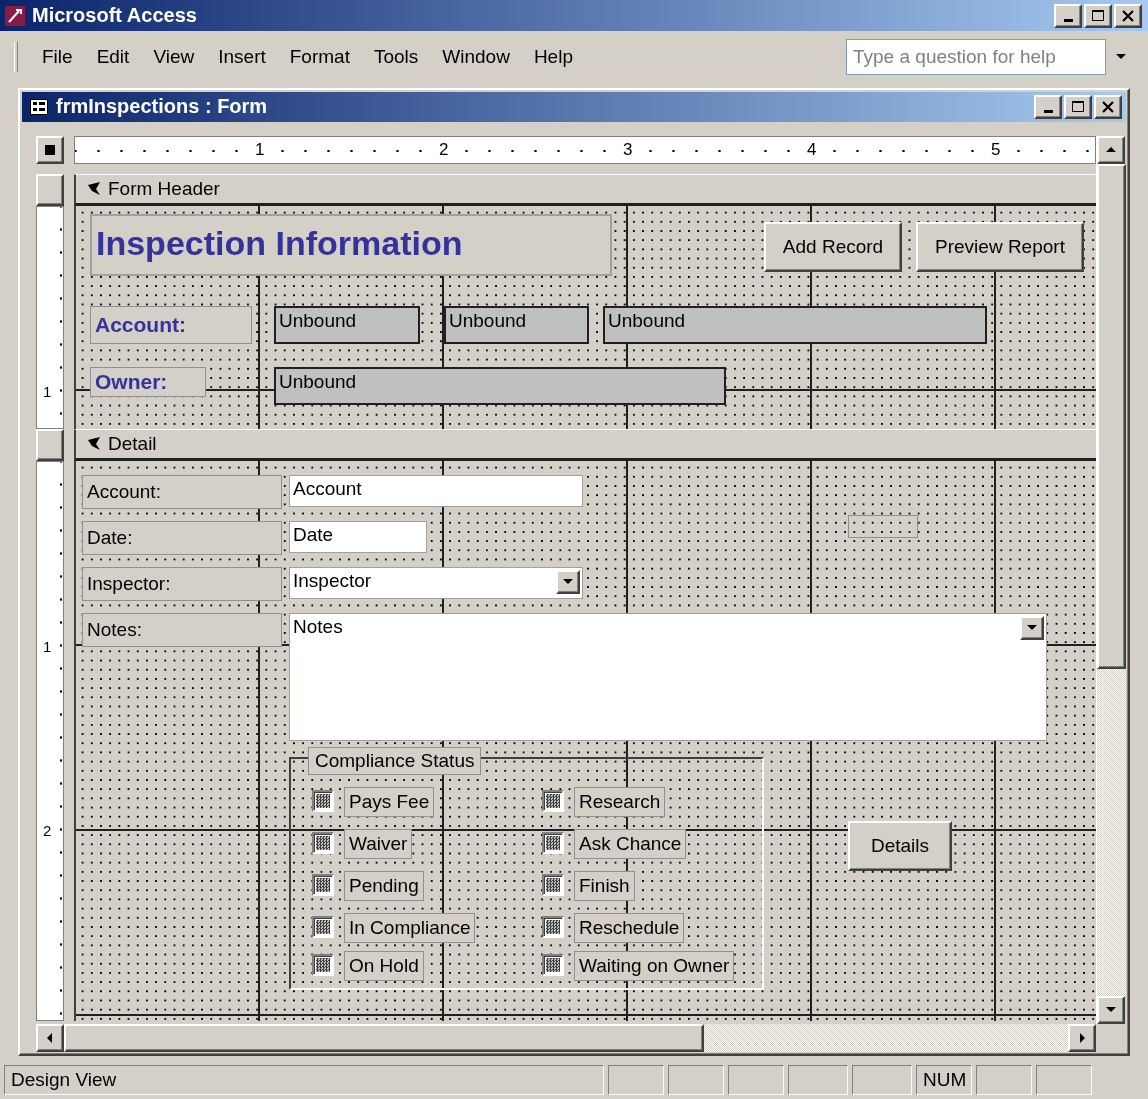  I want to click on option-group-title: Compliance Status, so click(395, 760).